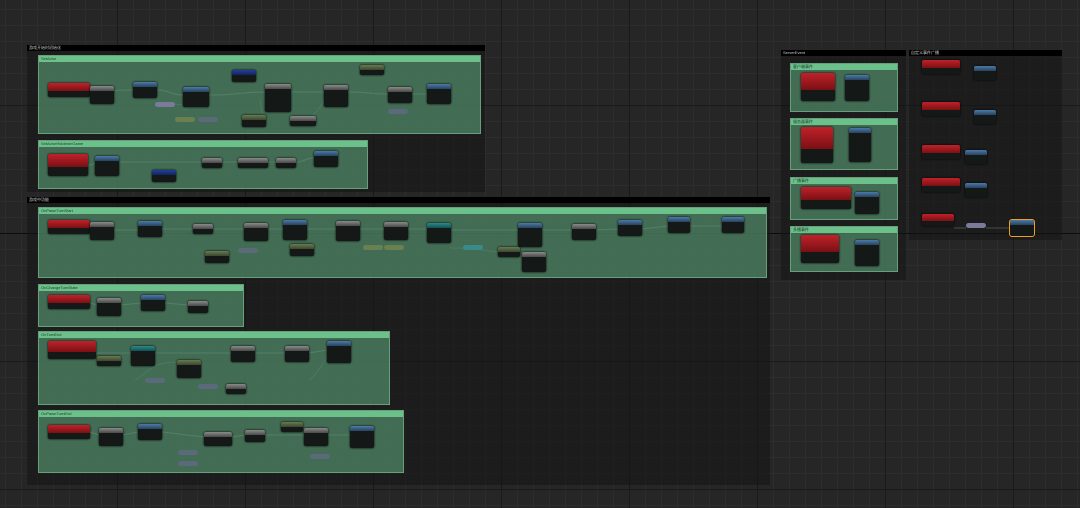 The height and width of the screenshot is (508, 1080). What do you see at coordinates (214, 335) in the screenshot?
I see `comment-title: OnTurnEnd` at bounding box center [214, 335].